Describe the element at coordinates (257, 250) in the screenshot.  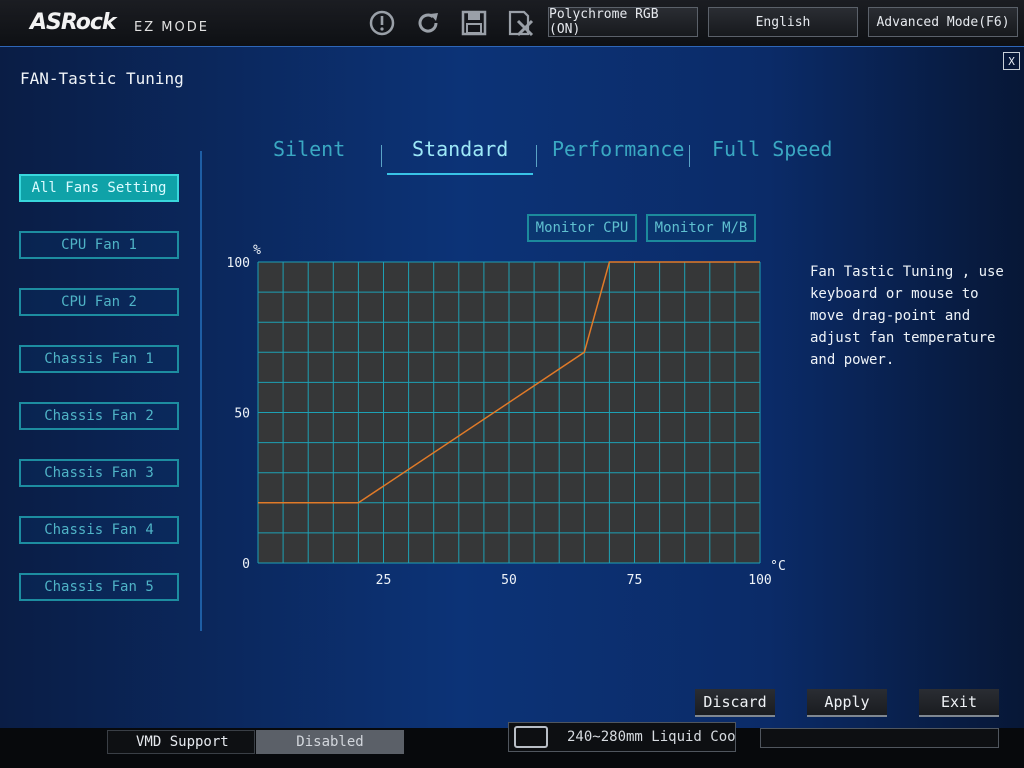
I see `y-axis-unit: %` at that location.